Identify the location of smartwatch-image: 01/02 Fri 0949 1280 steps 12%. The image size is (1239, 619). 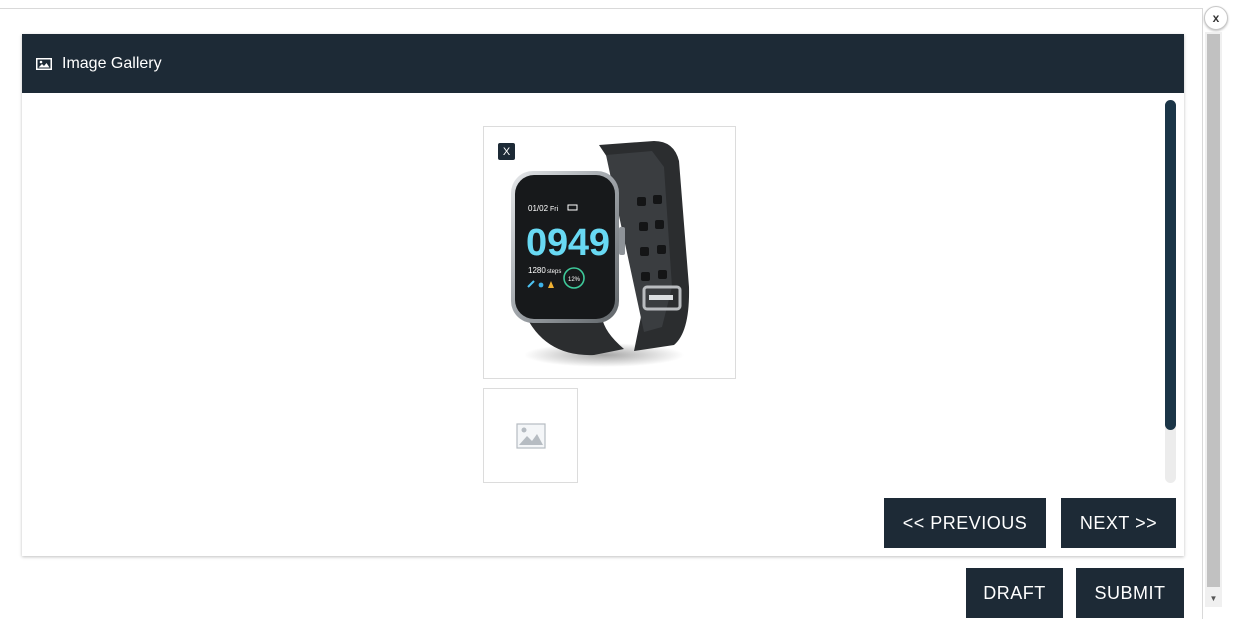
(600, 254).